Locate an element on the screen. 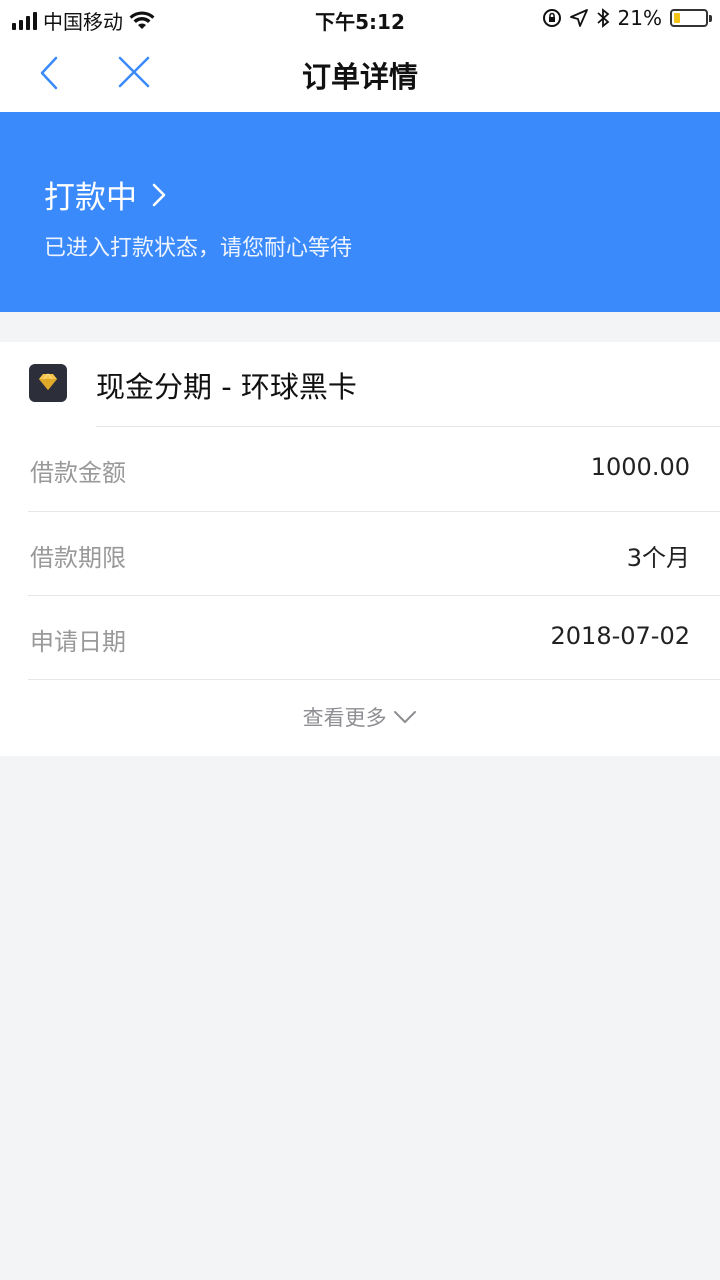  orientation-lock-icon is located at coordinates (551, 18).